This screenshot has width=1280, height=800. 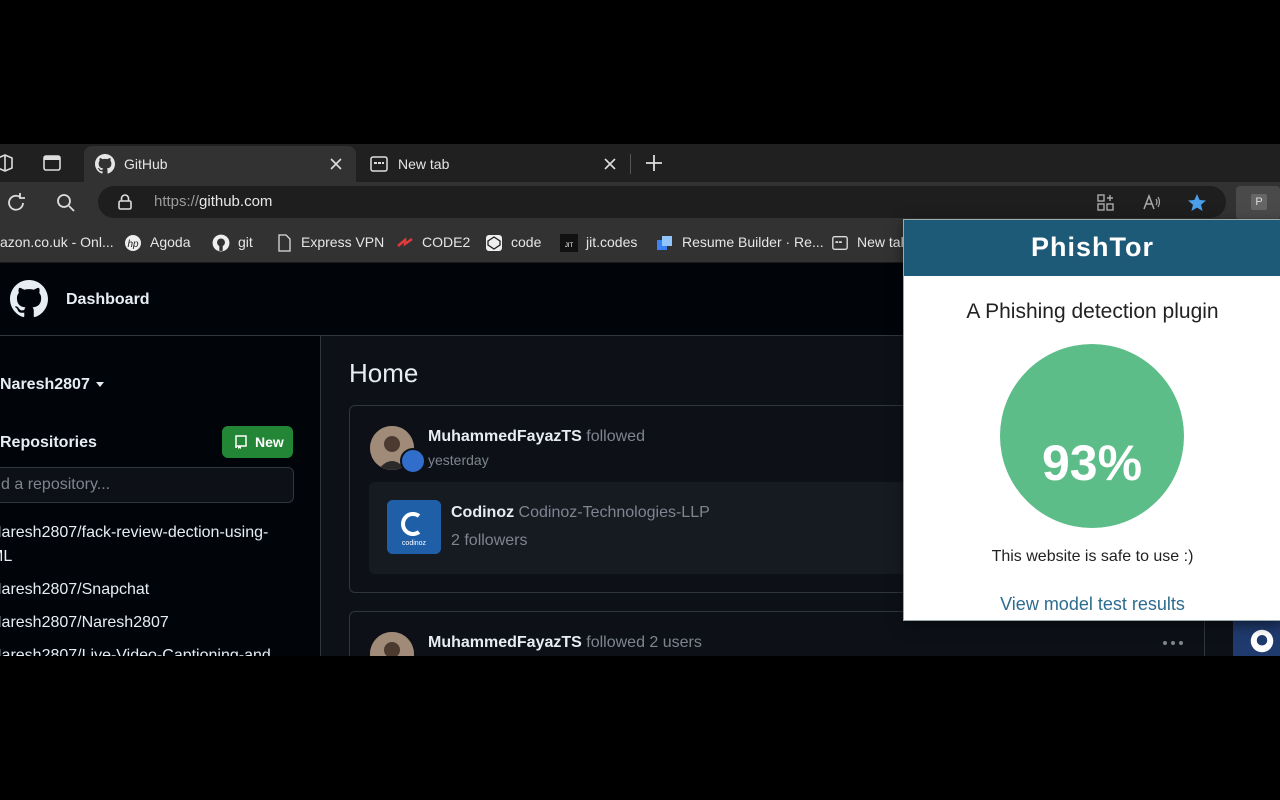 I want to click on phishtor-extension-button: P, so click(x=1258, y=203).